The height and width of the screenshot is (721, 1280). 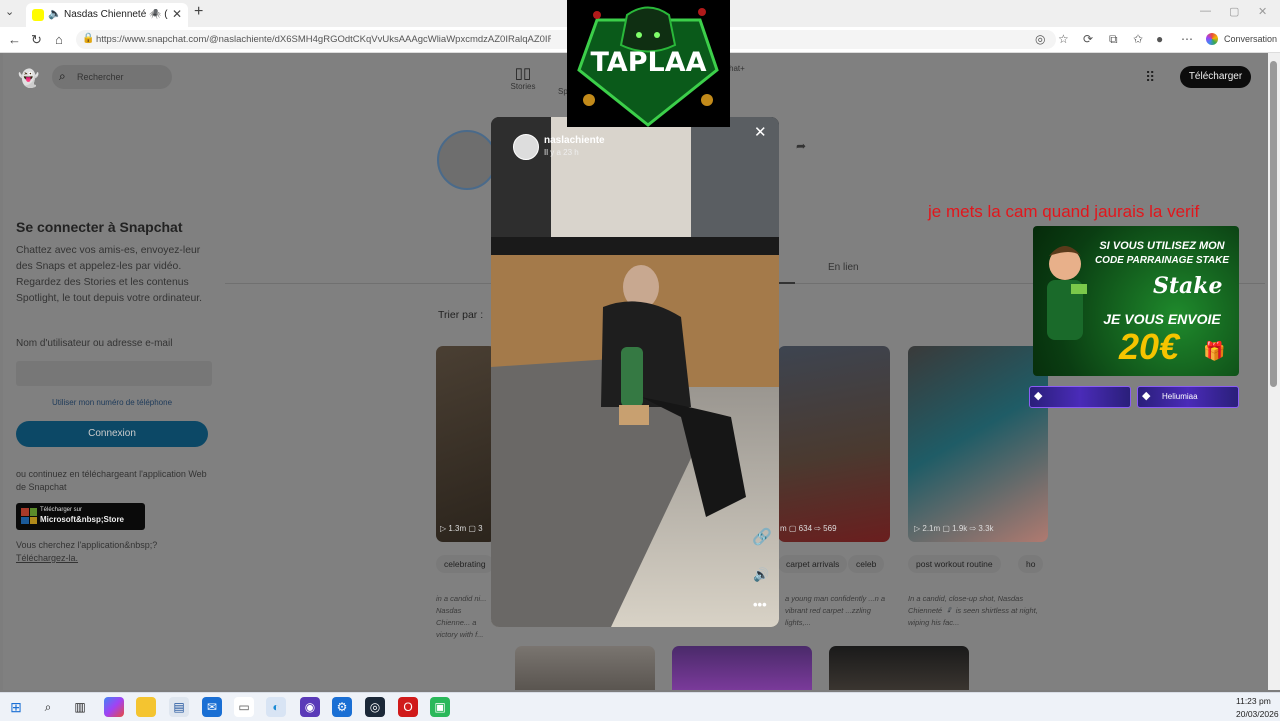 I want to click on speaker-icon: 🔈, so click(x=55, y=13).